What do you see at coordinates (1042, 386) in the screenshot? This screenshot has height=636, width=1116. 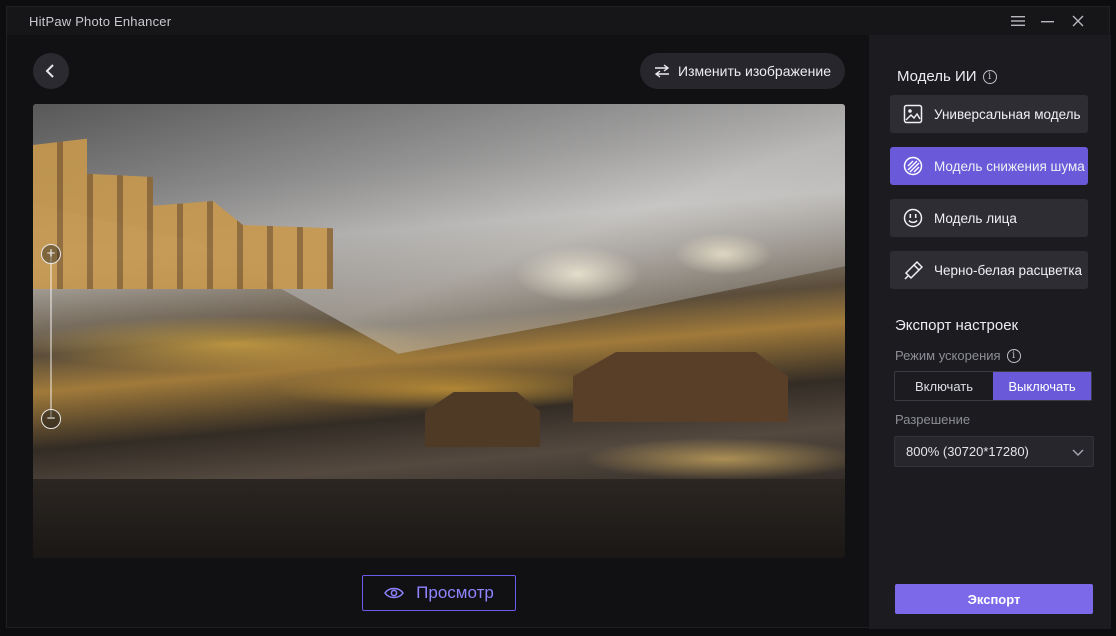 I see `acceleration-off-option: Выключать` at bounding box center [1042, 386].